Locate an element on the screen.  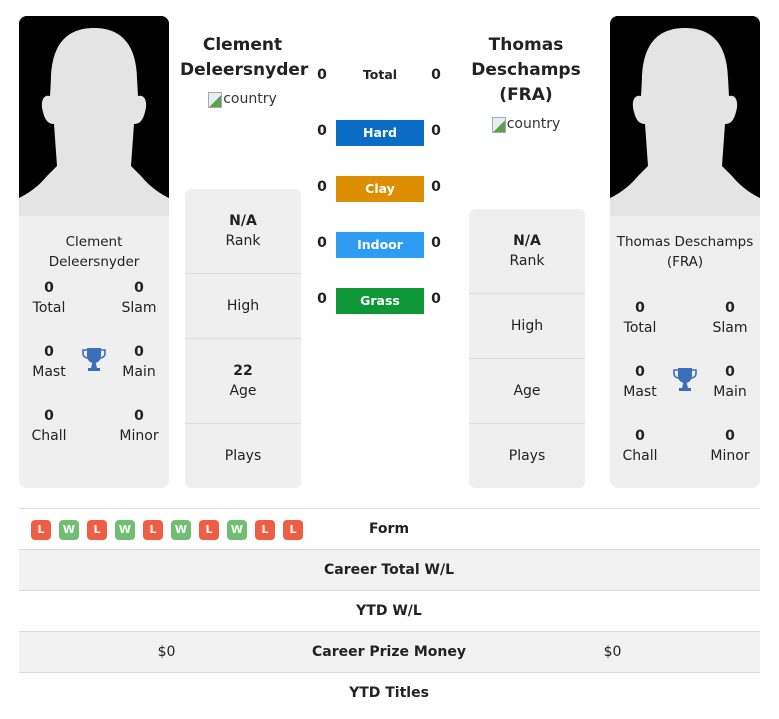
h2h-clay-right: 0 is located at coordinates (436, 187).